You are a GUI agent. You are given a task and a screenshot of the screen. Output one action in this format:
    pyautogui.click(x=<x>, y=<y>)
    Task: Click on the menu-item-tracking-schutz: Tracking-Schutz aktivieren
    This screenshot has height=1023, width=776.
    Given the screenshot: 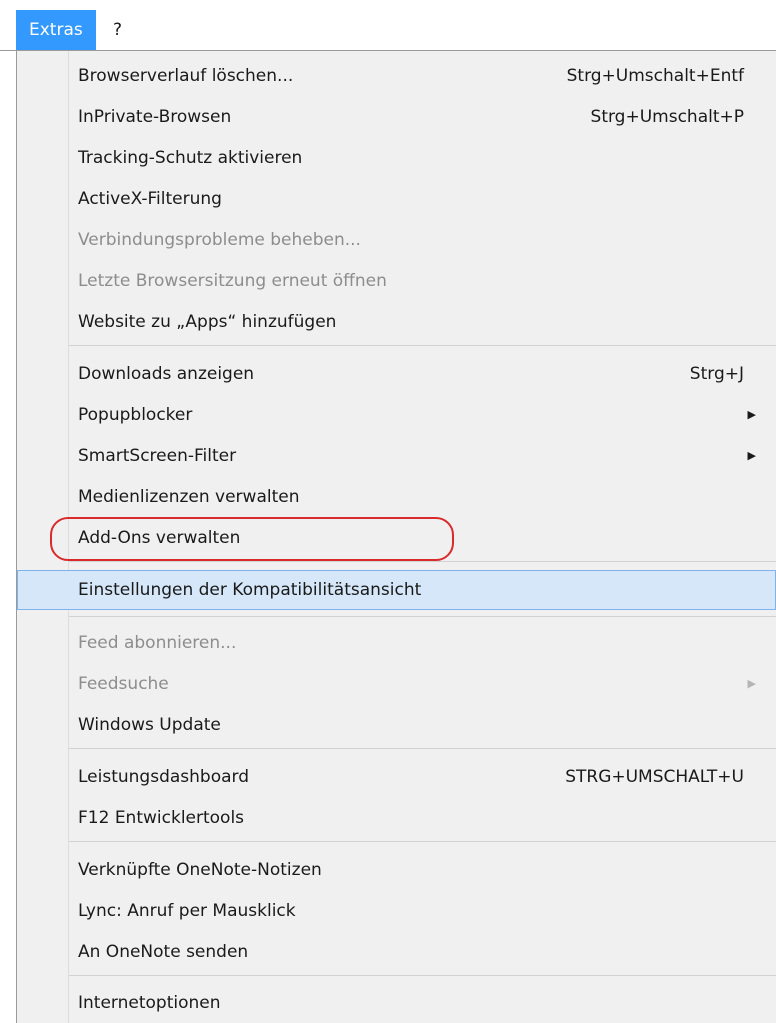 What is the action you would take?
    pyautogui.click(x=396, y=158)
    